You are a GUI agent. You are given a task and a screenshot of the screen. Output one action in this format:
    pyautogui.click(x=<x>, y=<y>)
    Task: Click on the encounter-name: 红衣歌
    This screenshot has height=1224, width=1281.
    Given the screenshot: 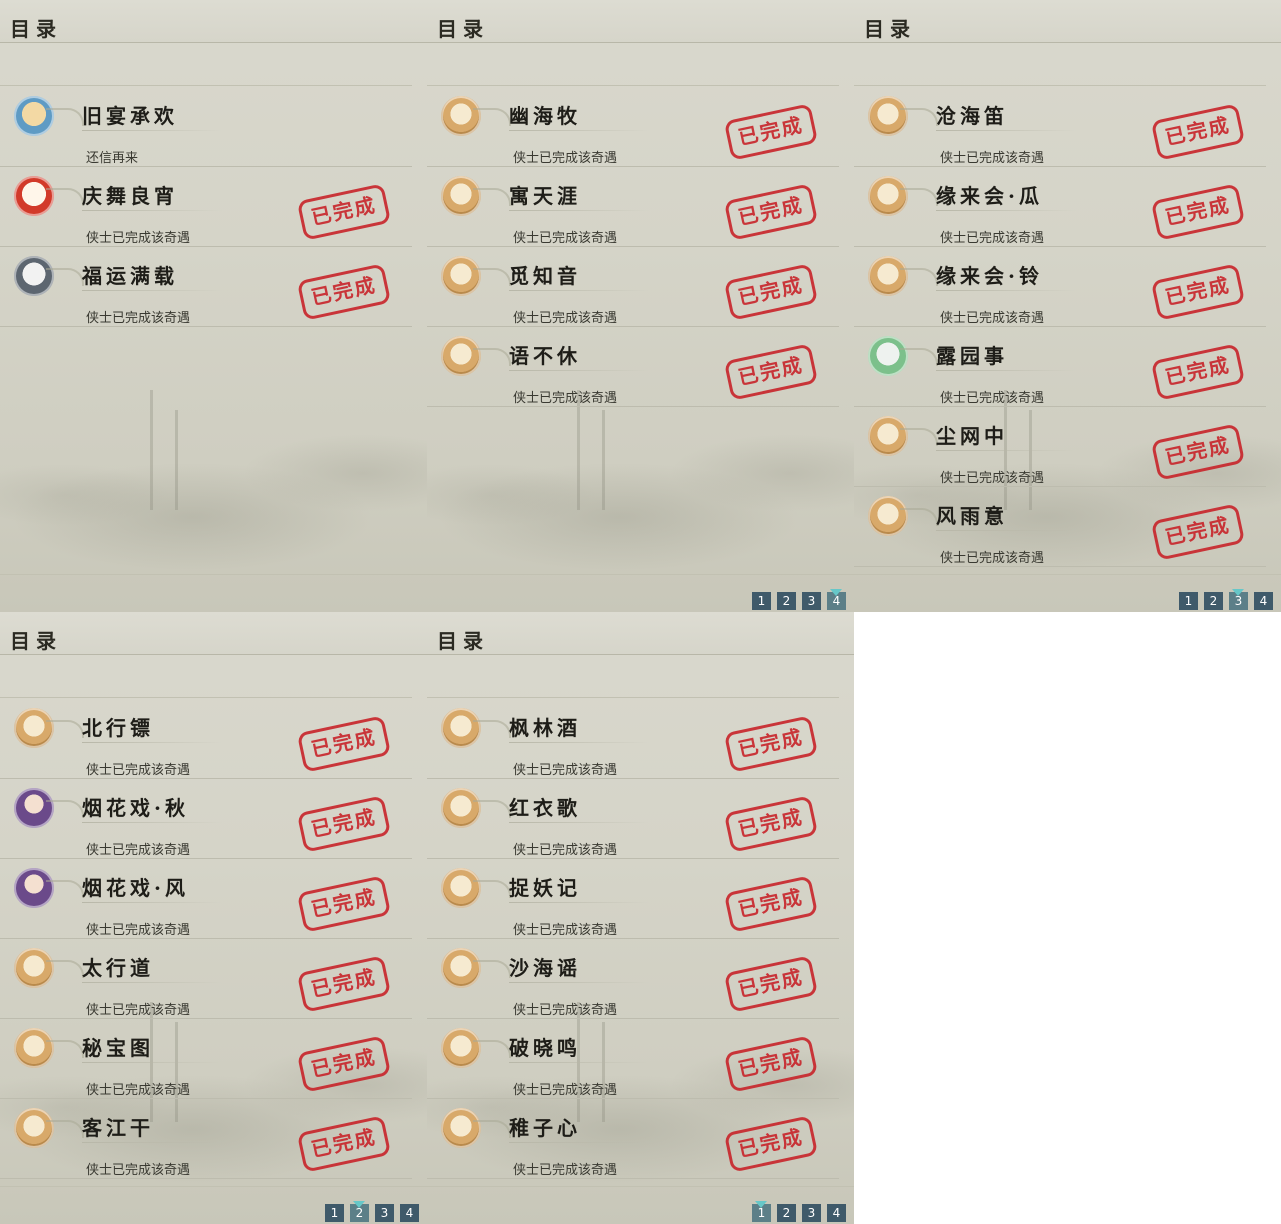 What is the action you would take?
    pyautogui.click(x=545, y=808)
    